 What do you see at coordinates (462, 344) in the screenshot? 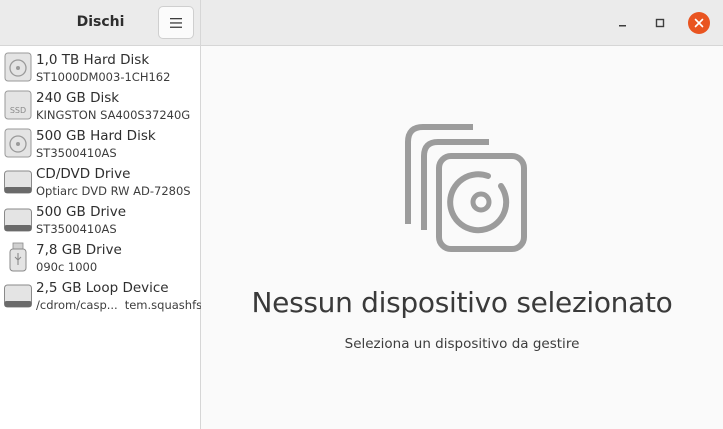
I see `empty-state-subtitle: Seleziona un dispositivo da gestire` at bounding box center [462, 344].